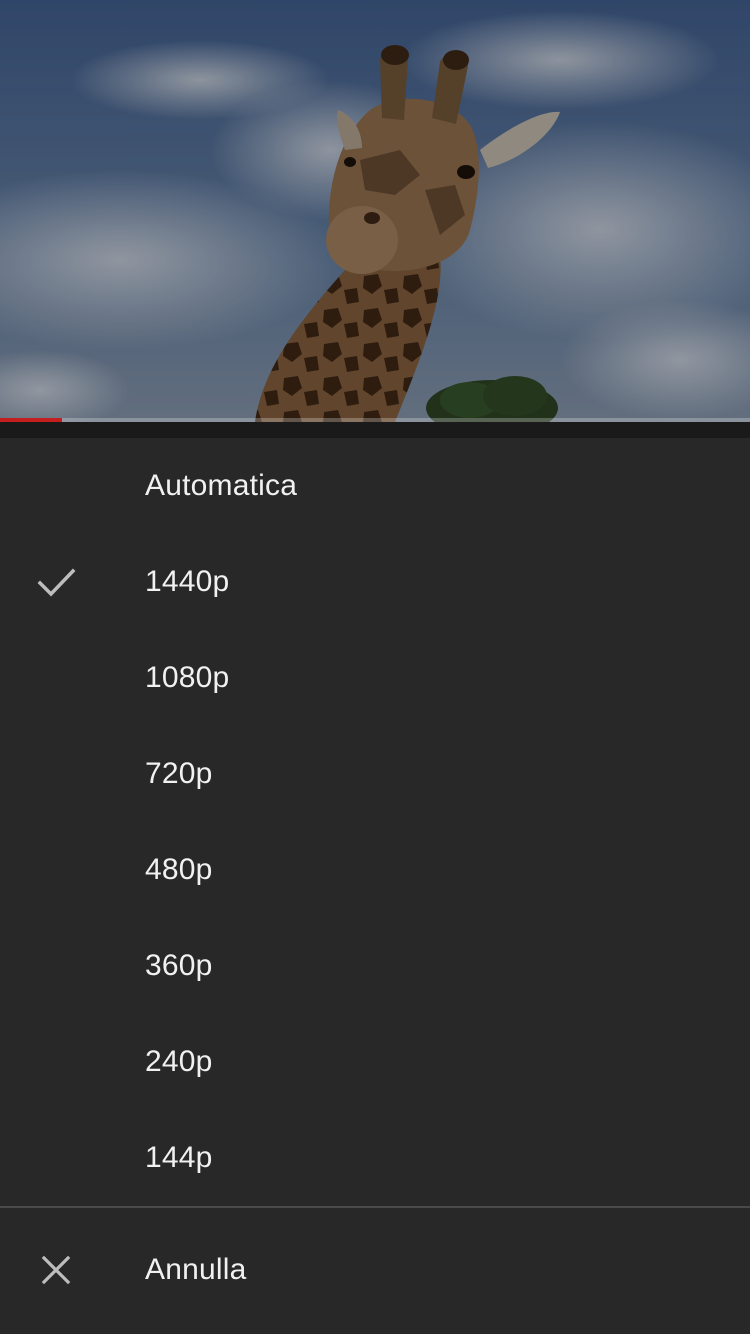  What do you see at coordinates (196, 1269) in the screenshot?
I see `cancel-label: Annulla` at bounding box center [196, 1269].